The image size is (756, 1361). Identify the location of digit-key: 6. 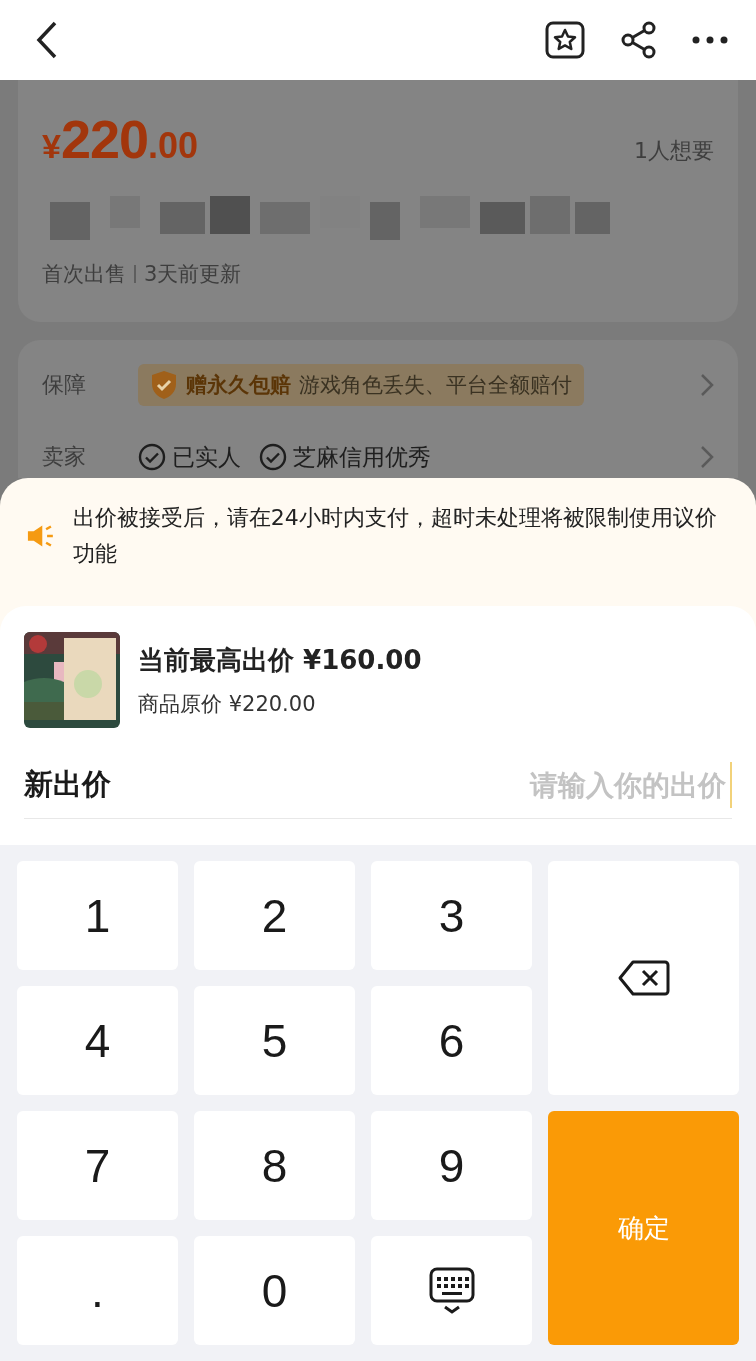
(451, 1040).